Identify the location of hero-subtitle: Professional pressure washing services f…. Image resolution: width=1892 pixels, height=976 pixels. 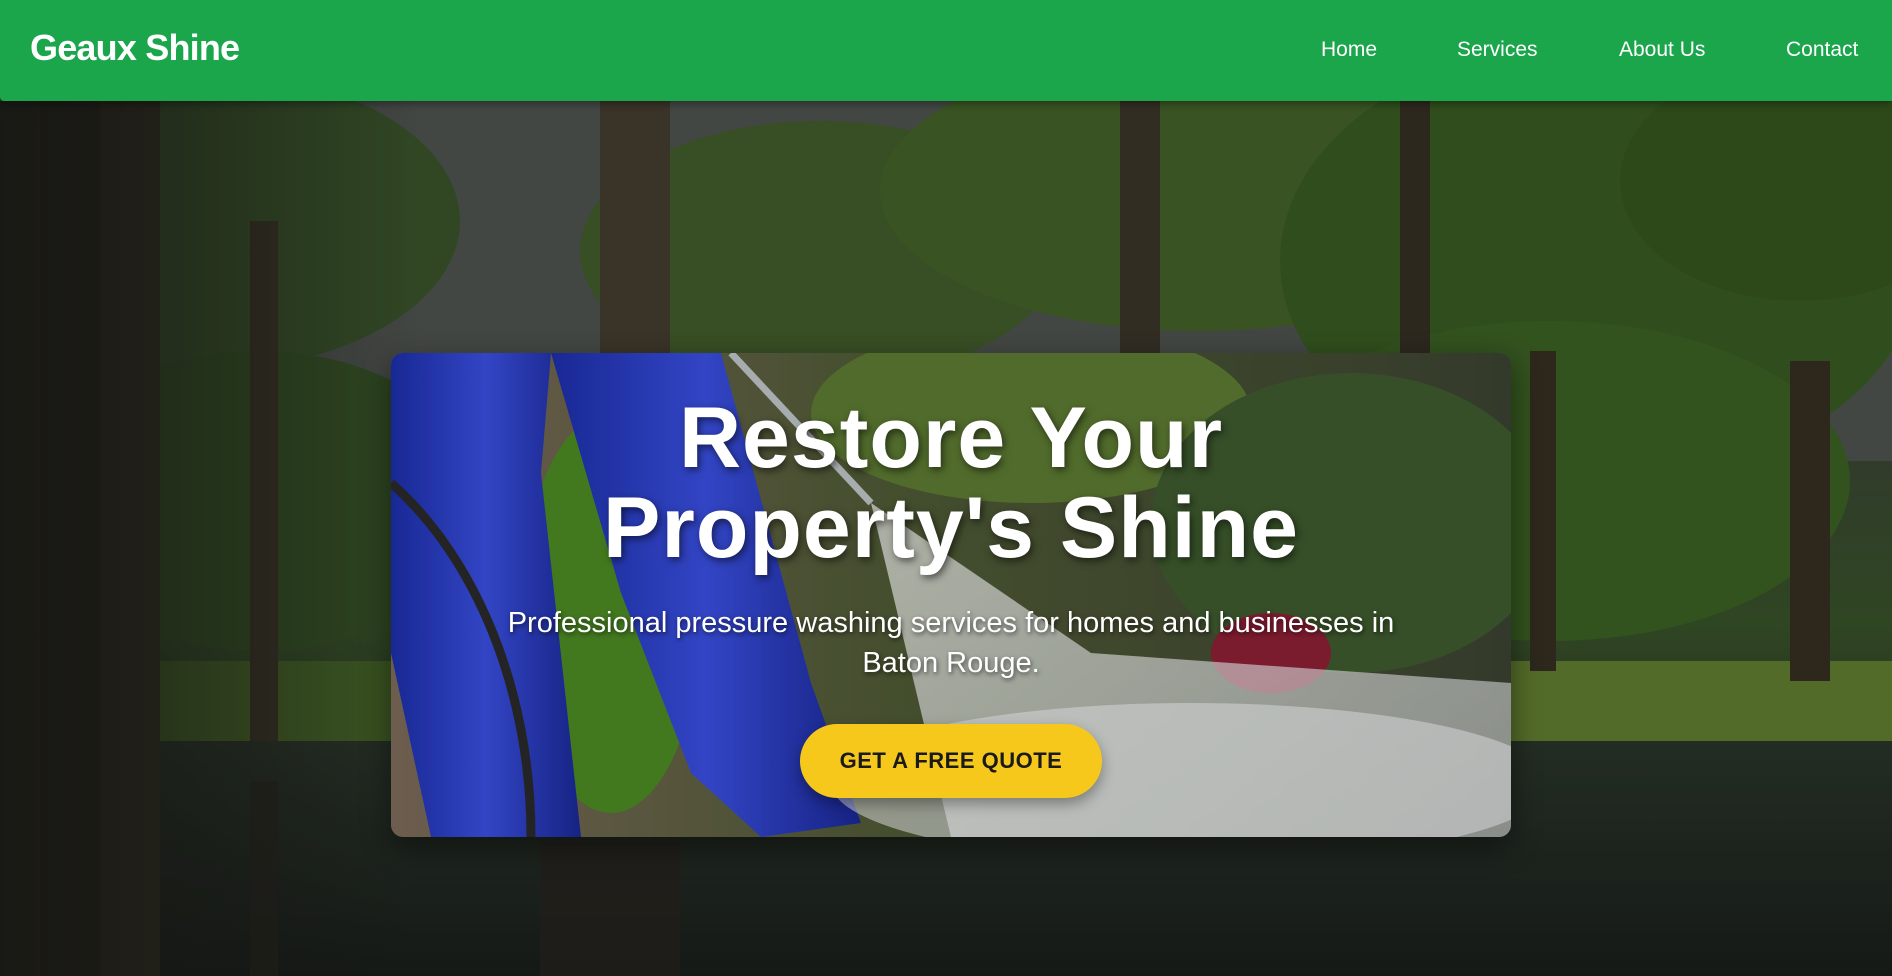
(951, 643).